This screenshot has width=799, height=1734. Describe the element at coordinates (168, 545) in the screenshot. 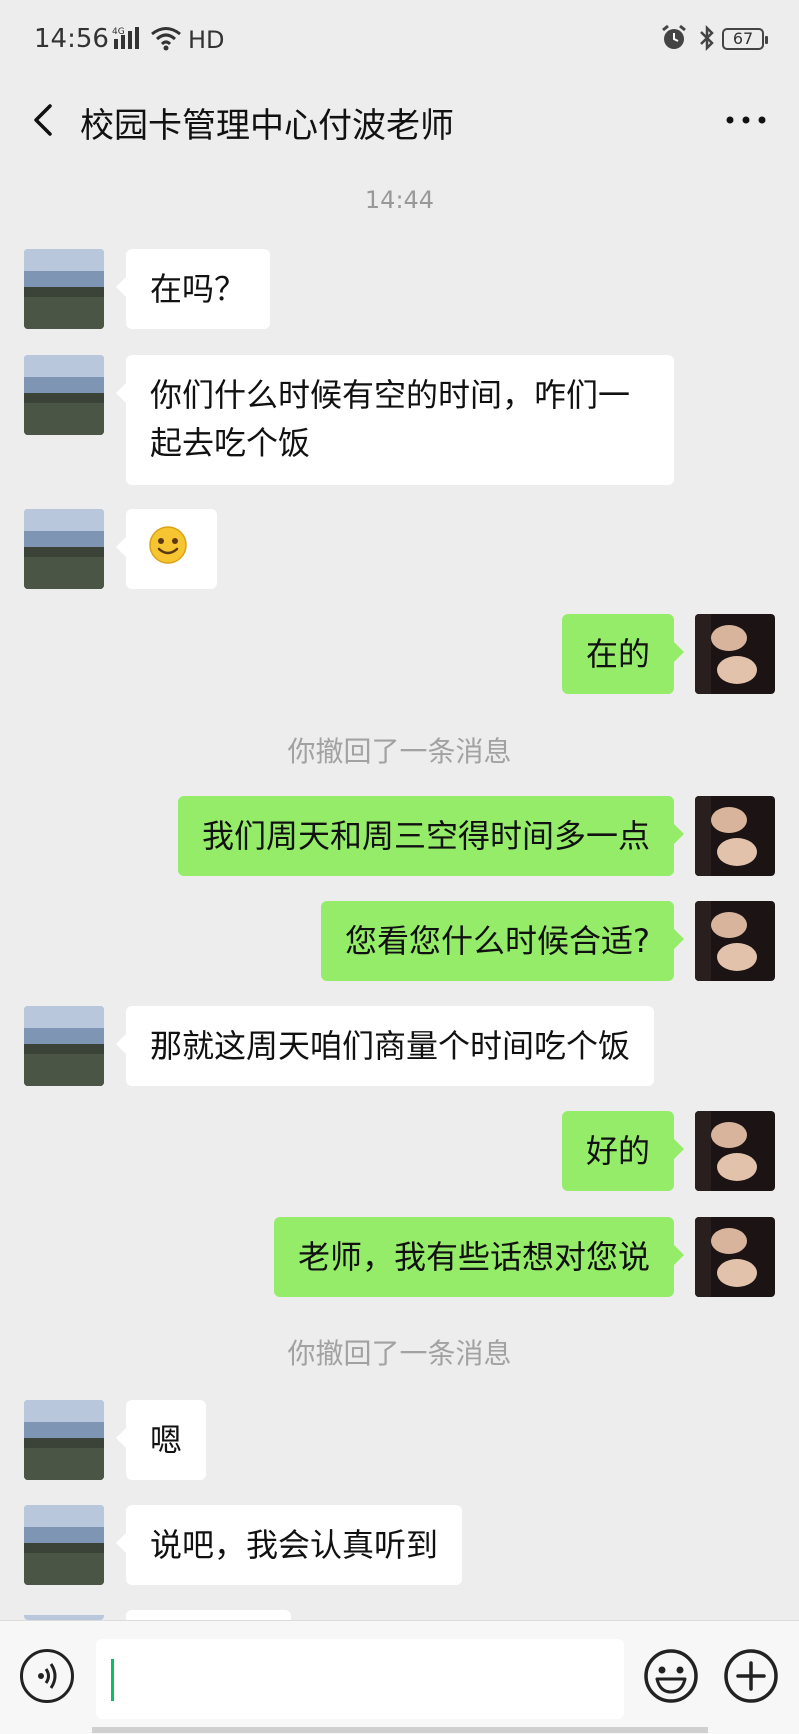

I see `smile-emoji-icon` at that location.